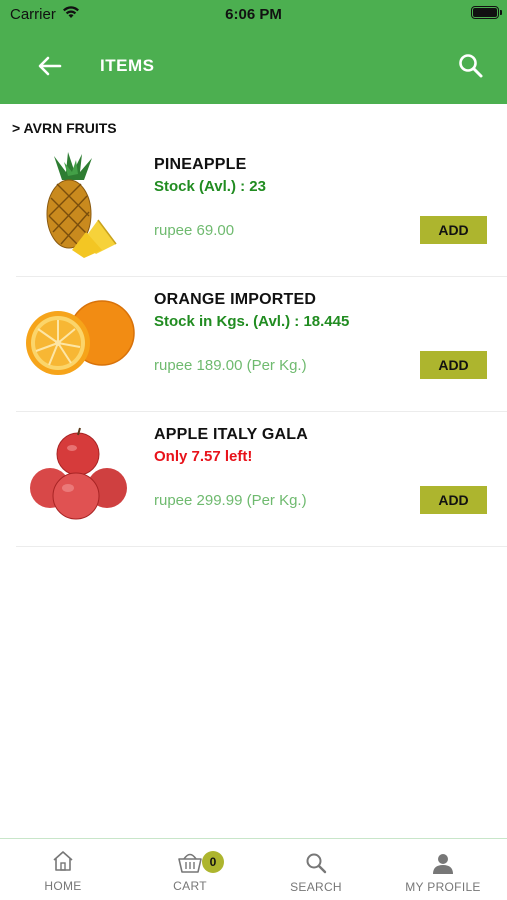 The width and height of the screenshot is (507, 900). What do you see at coordinates (78, 473) in the screenshot?
I see `apple-image` at bounding box center [78, 473].